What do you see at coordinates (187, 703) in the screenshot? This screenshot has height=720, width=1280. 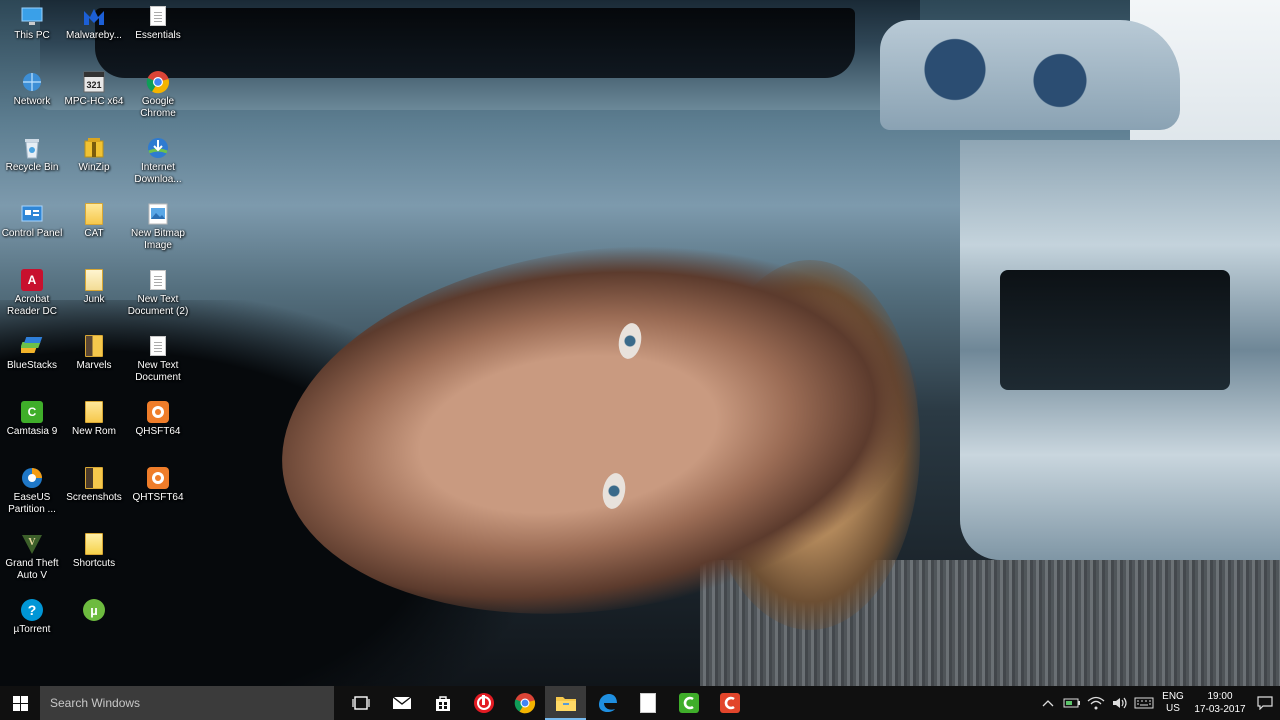 I see `taskbar-search-box: Search Windows` at bounding box center [187, 703].